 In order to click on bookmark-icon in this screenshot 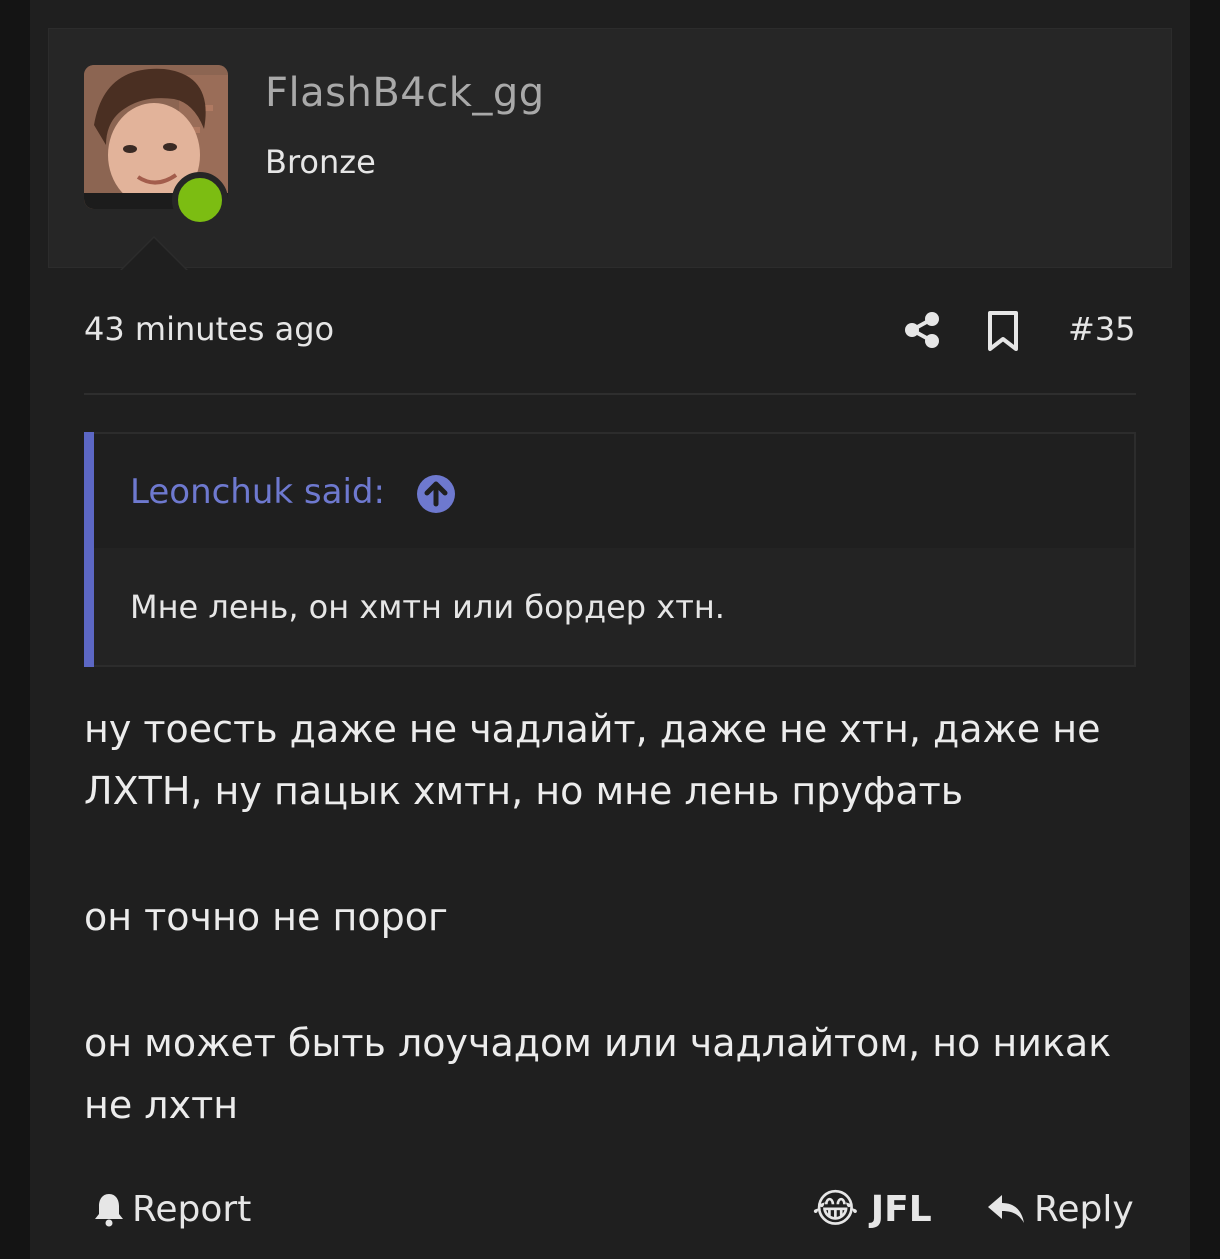, I will do `click(1003, 331)`.